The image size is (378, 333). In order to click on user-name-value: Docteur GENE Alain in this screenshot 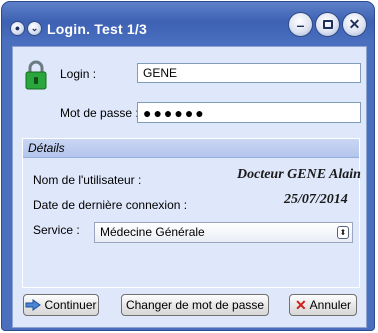, I will do `click(299, 174)`.